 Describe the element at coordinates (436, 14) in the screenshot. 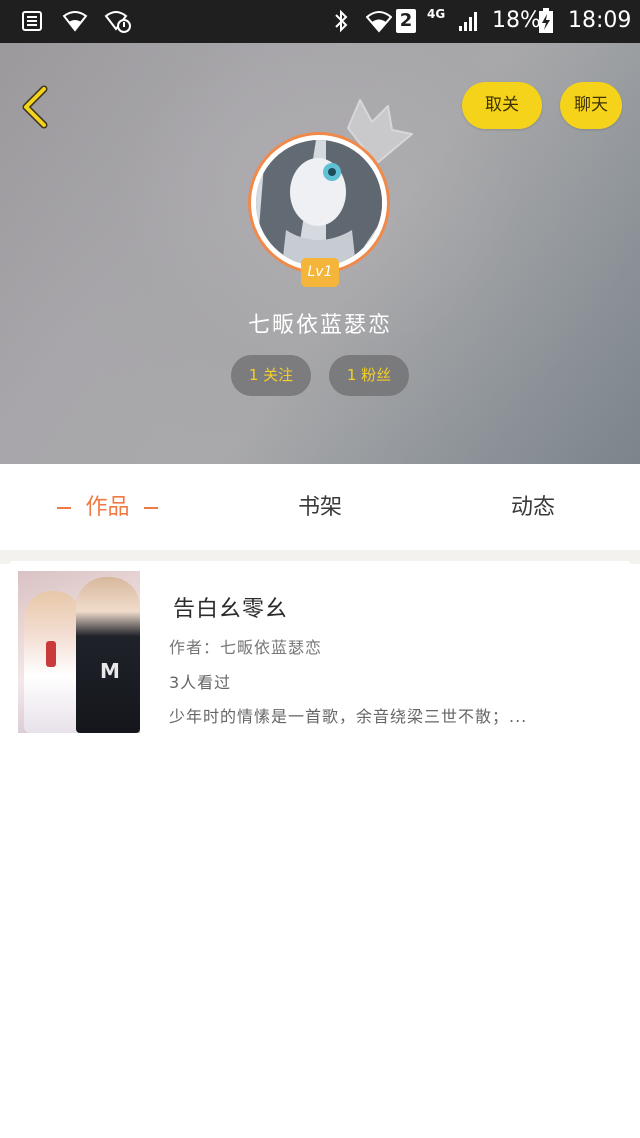

I see `network-type: 4G` at that location.